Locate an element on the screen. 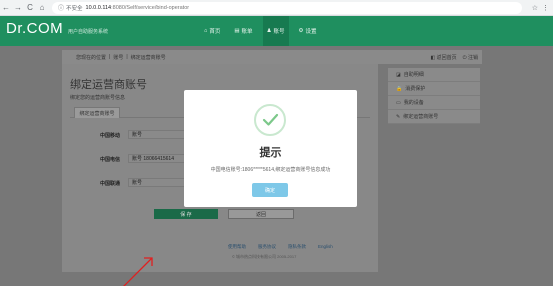 This screenshot has height=286, width=553. label-china-mobile: 中国移动 is located at coordinates (110, 136).